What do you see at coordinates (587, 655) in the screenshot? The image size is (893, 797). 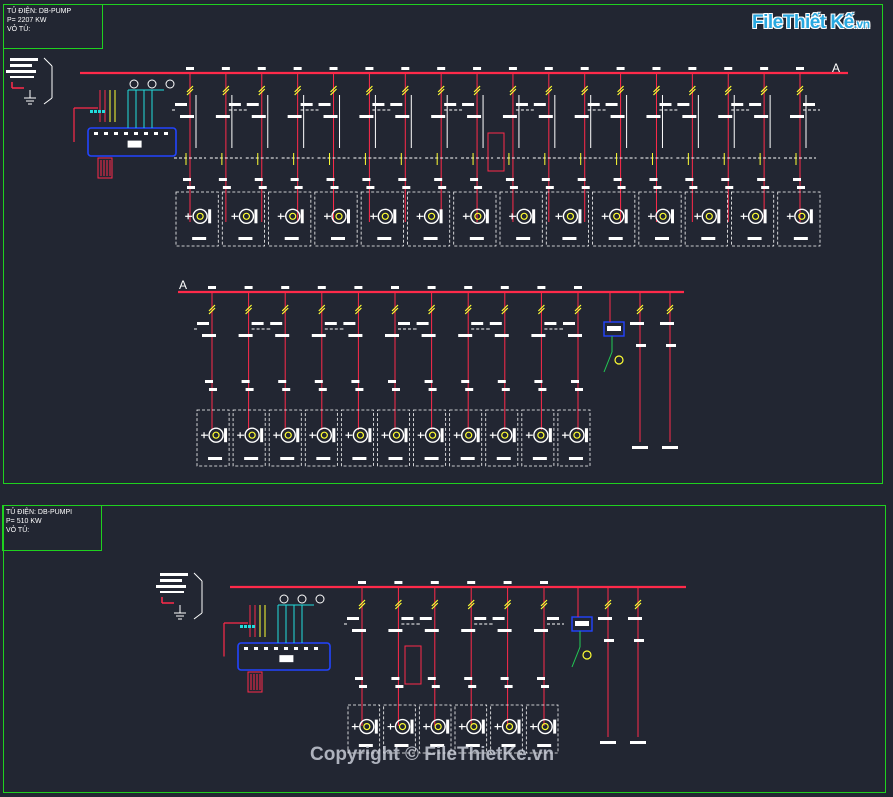 I see `aux-lamp` at bounding box center [587, 655].